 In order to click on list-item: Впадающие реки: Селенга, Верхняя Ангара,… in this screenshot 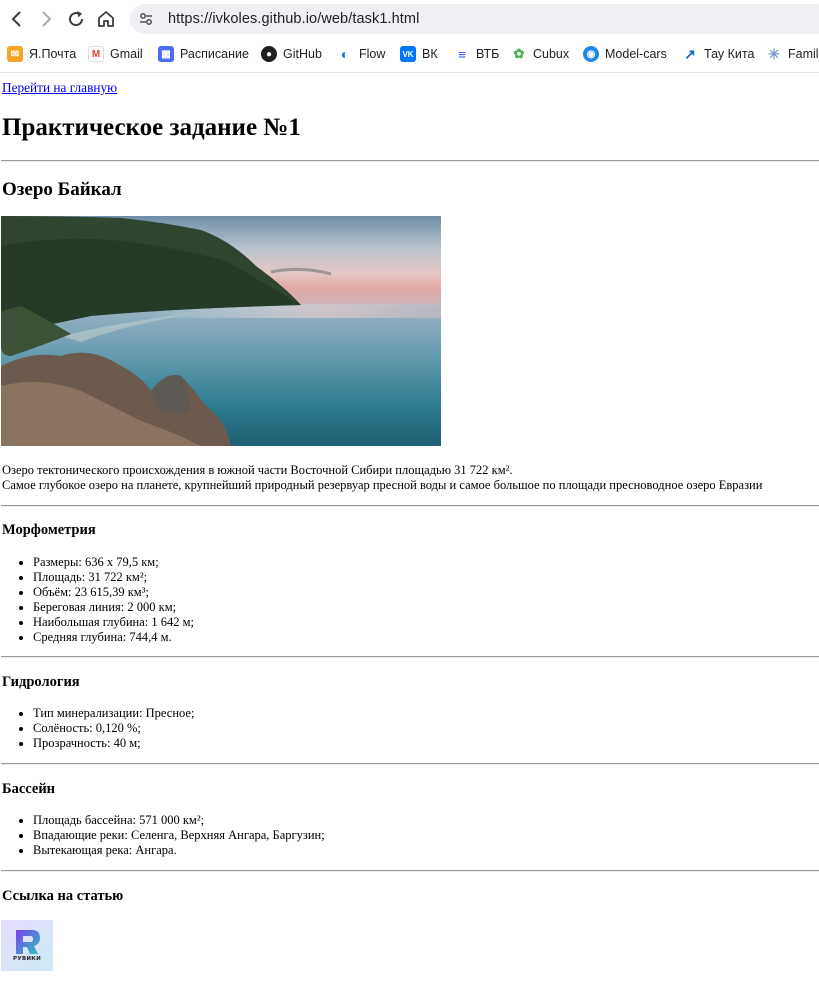, I will do `click(179, 835)`.